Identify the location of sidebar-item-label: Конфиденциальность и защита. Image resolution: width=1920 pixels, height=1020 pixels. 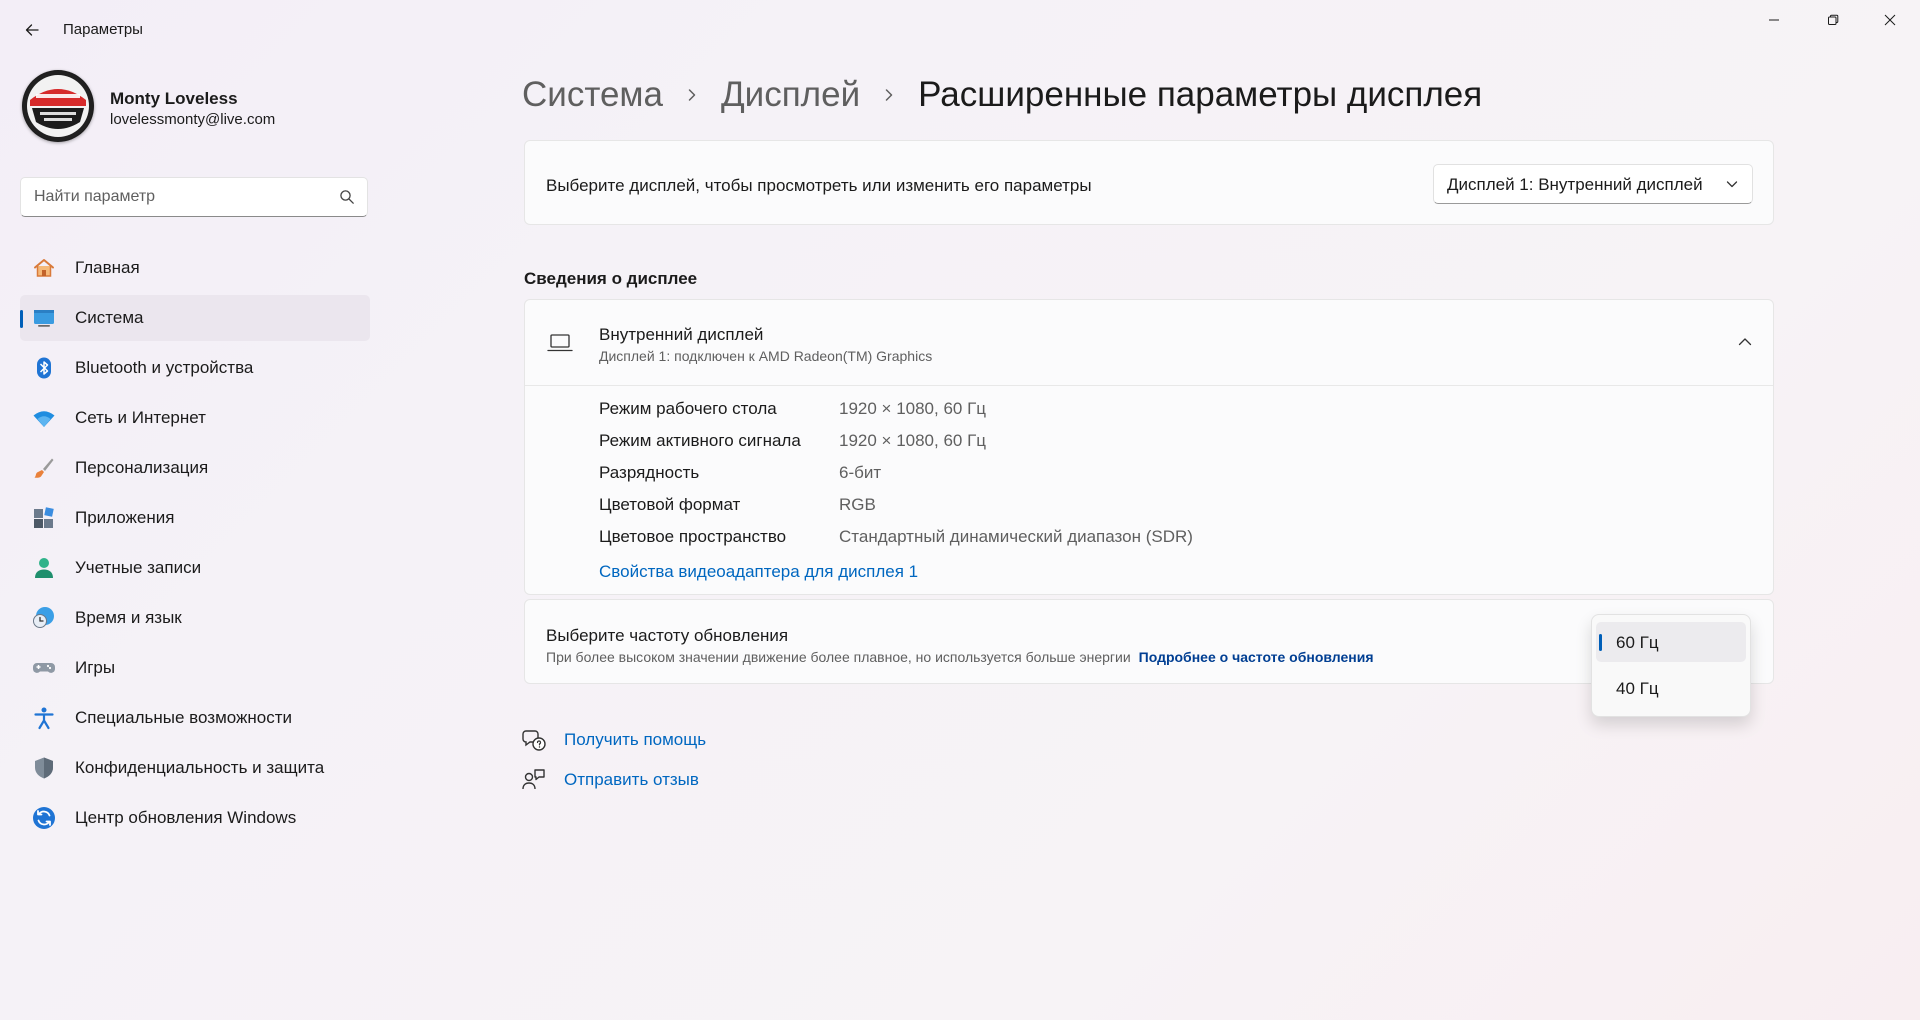
(200, 767).